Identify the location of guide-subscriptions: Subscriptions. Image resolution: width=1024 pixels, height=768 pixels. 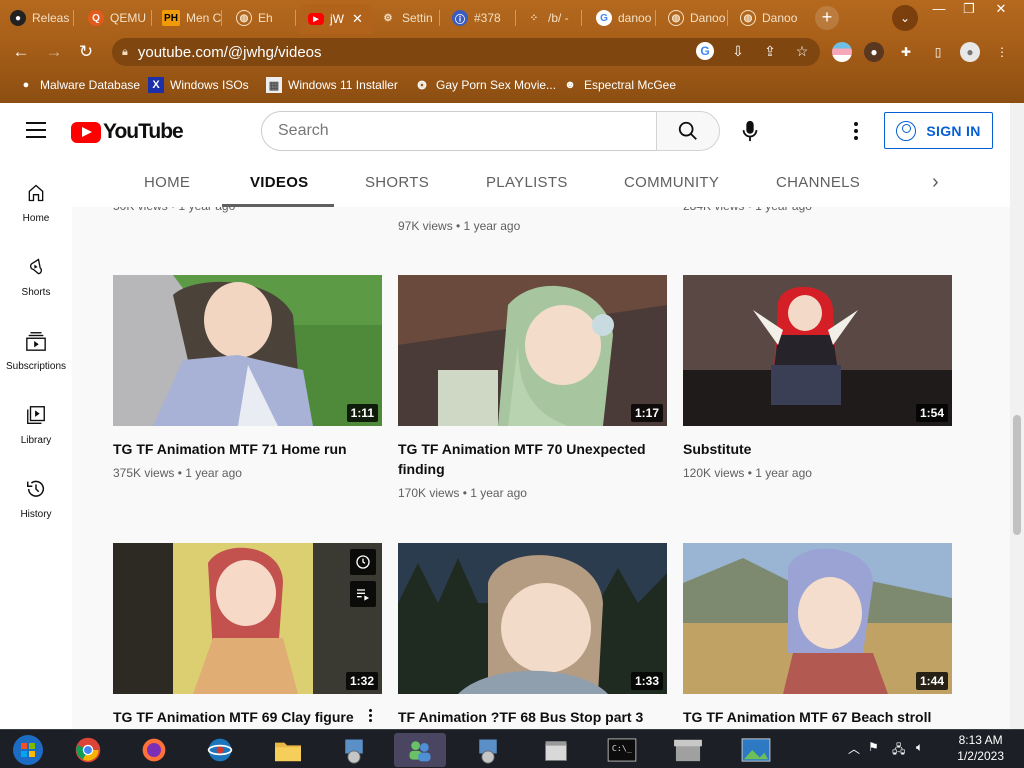
(36, 359).